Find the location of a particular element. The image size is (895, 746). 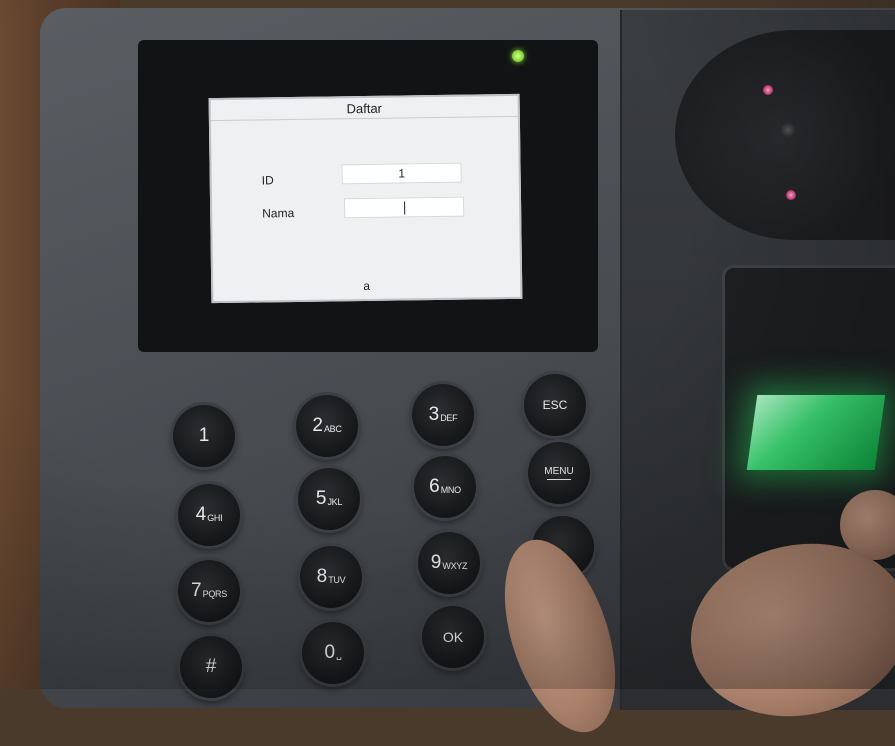

id-label: ID is located at coordinates (268, 180).